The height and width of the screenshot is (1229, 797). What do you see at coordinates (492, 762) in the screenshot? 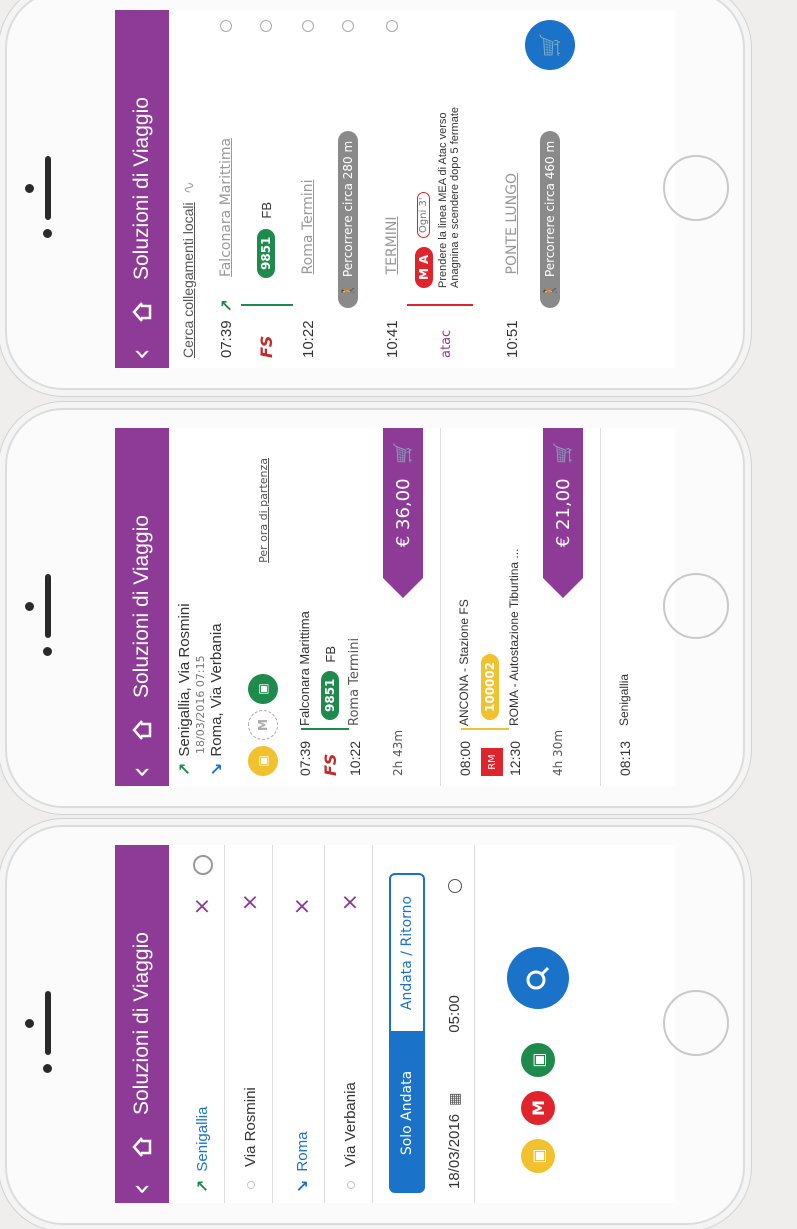
I see `rm-logo-icon: RM` at bounding box center [492, 762].